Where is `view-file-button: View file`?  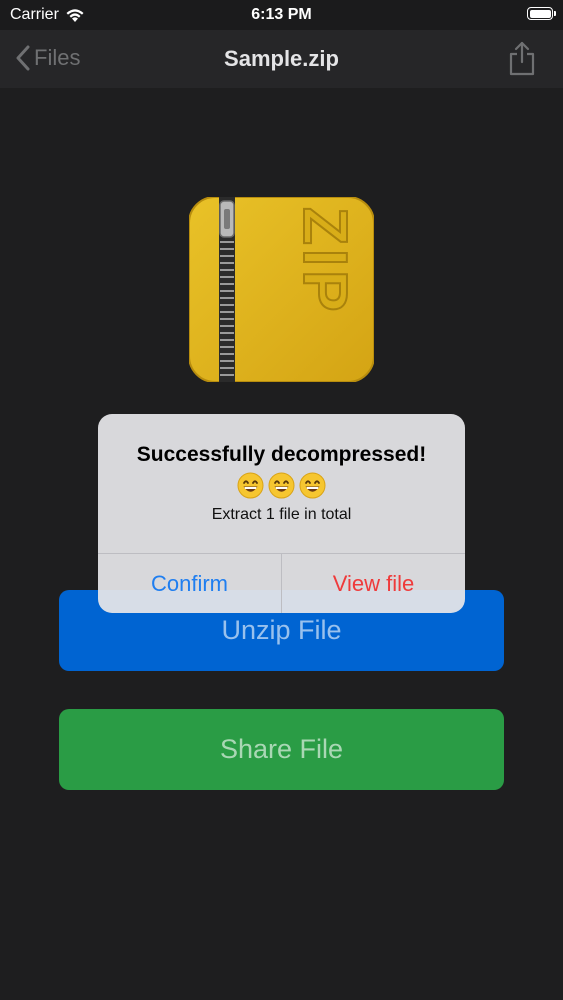 view-file-button: View file is located at coordinates (373, 583).